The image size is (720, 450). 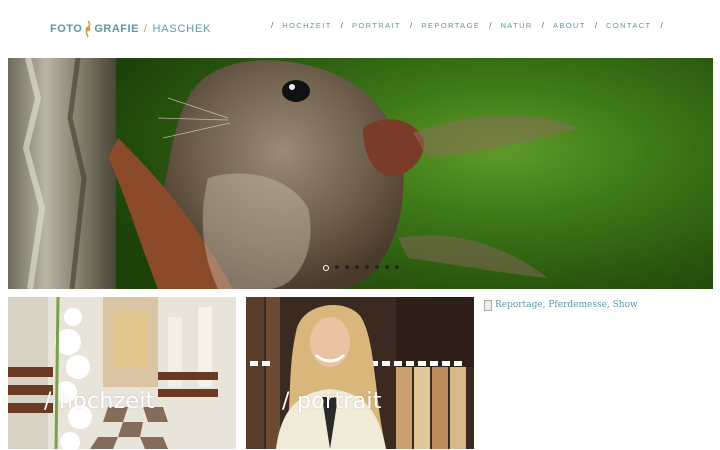 I want to click on logo-text-foto: FOTO, so click(x=66, y=29).